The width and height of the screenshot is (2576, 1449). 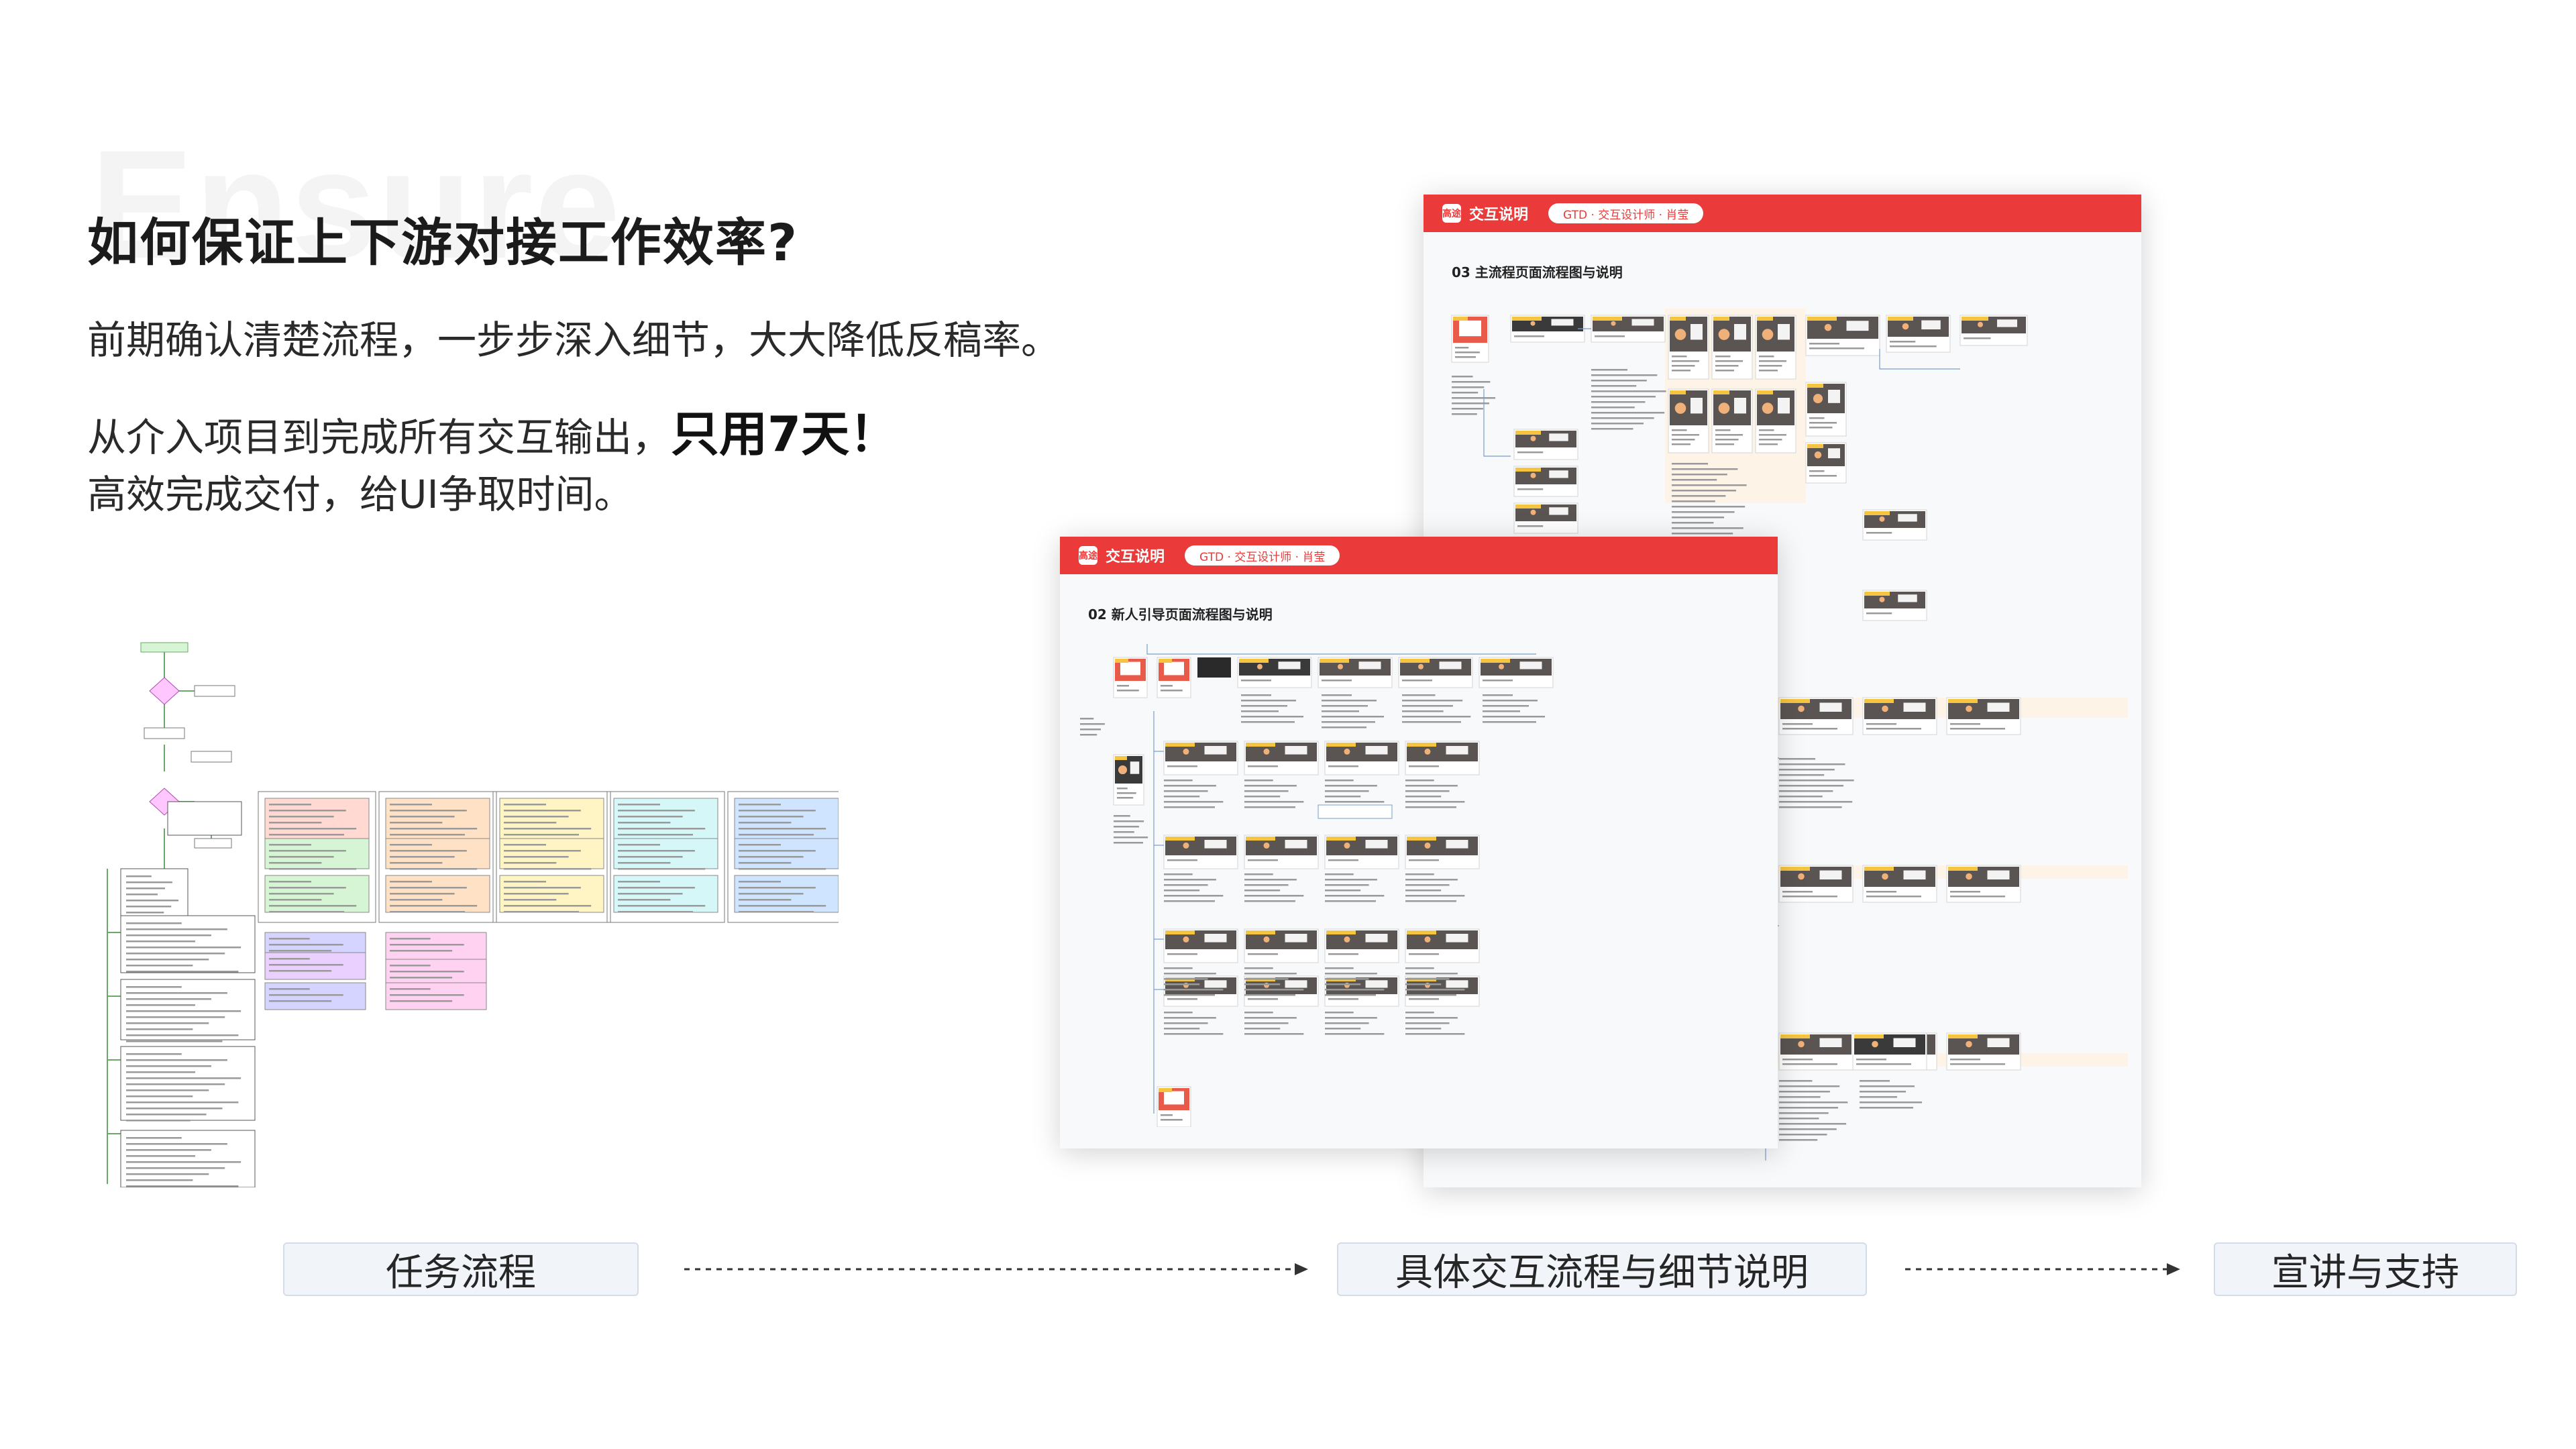 What do you see at coordinates (2365, 1269) in the screenshot?
I see `step-presentation-support: 宣讲与支持` at bounding box center [2365, 1269].